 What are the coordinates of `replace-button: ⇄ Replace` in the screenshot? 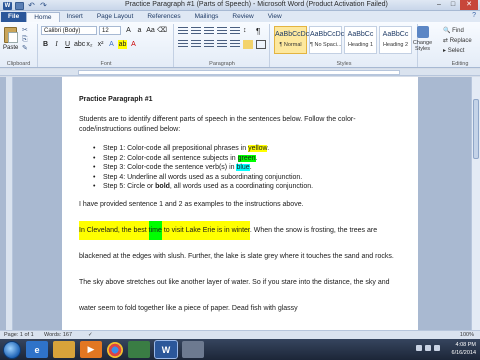 It's located at (457, 40).